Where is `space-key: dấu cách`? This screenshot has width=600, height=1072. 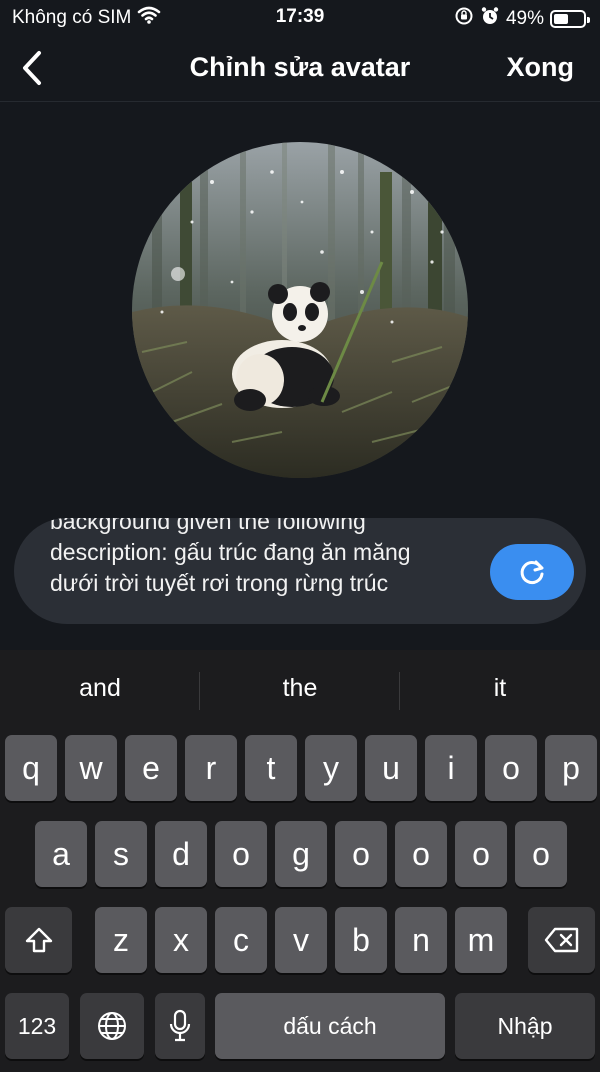
space-key: dấu cách is located at coordinates (330, 1026).